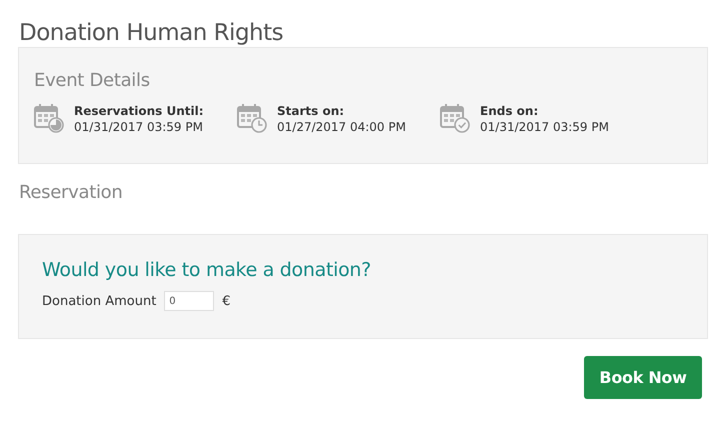 This screenshot has height=431, width=718. I want to click on date-value: 01/27/2017 04:00 PM, so click(341, 127).